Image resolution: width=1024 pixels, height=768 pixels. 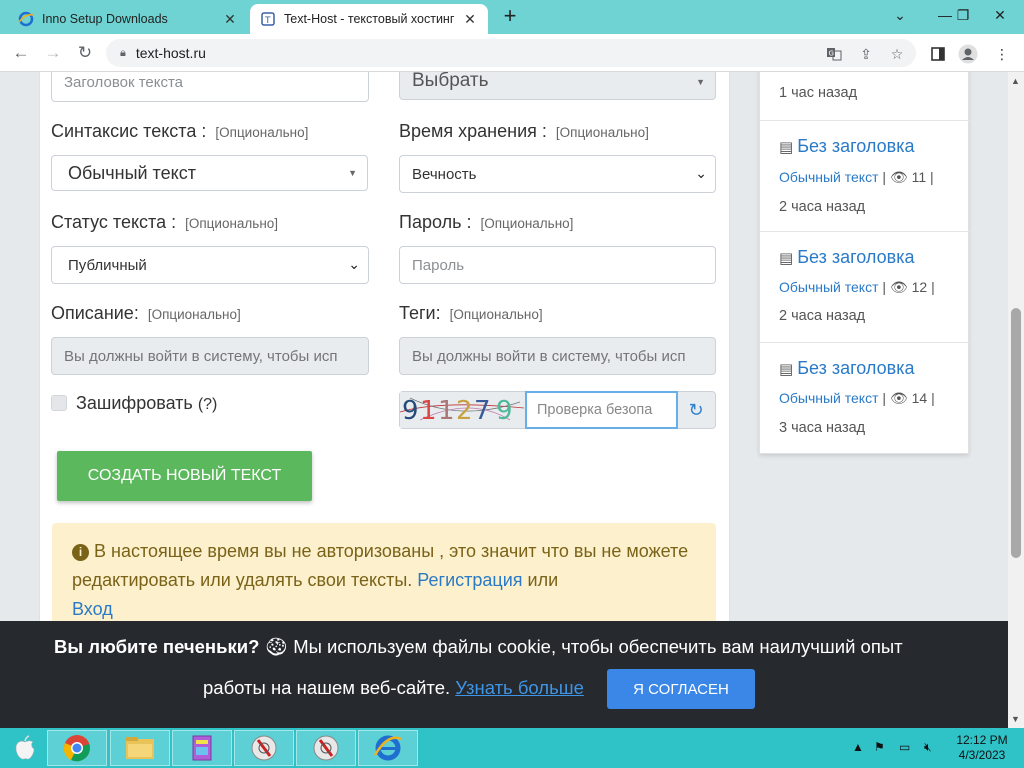 I want to click on svg-text: T, so click(x=267, y=21).